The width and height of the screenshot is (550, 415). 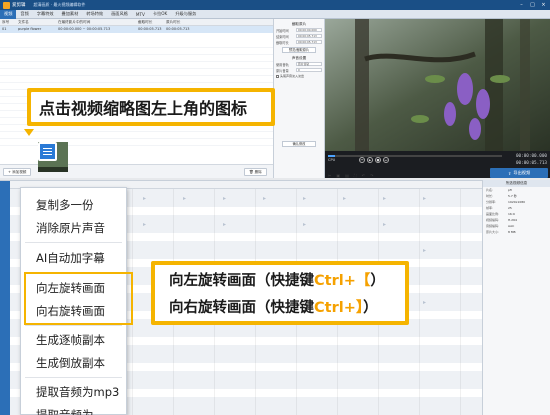 What do you see at coordinates (70, 340) in the screenshot?
I see `menu-item-frame-copy: 生成逐帧副本` at bounding box center [70, 340].